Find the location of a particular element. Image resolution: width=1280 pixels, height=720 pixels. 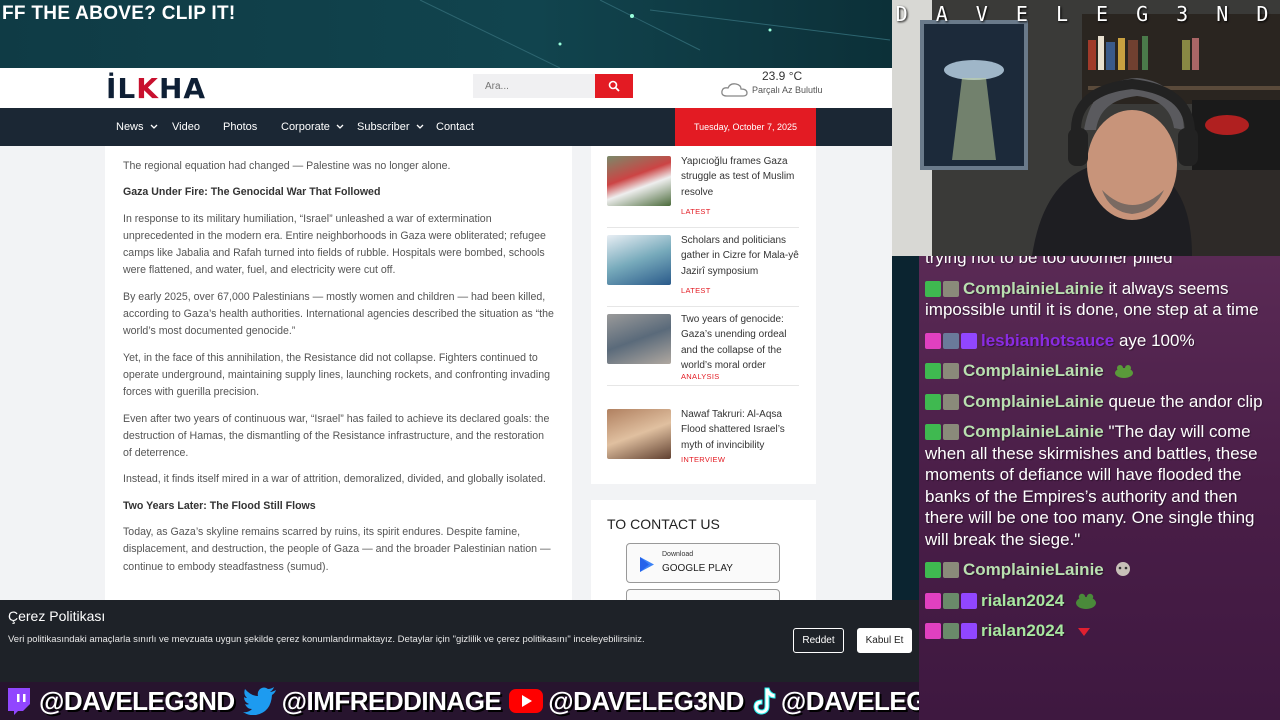

nav-corporate: Corporate is located at coordinates (312, 127).